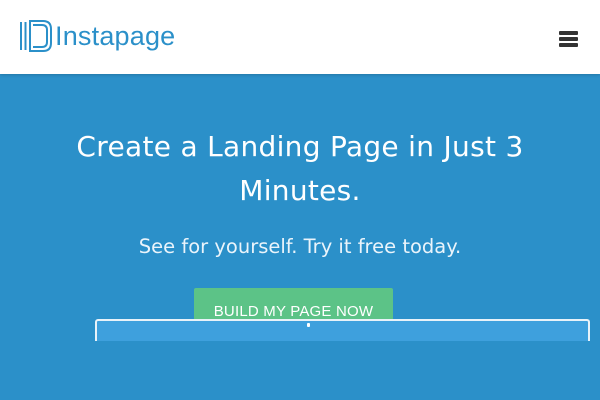 The image size is (600, 400). I want to click on instapage-logo-icon, so click(36, 36).